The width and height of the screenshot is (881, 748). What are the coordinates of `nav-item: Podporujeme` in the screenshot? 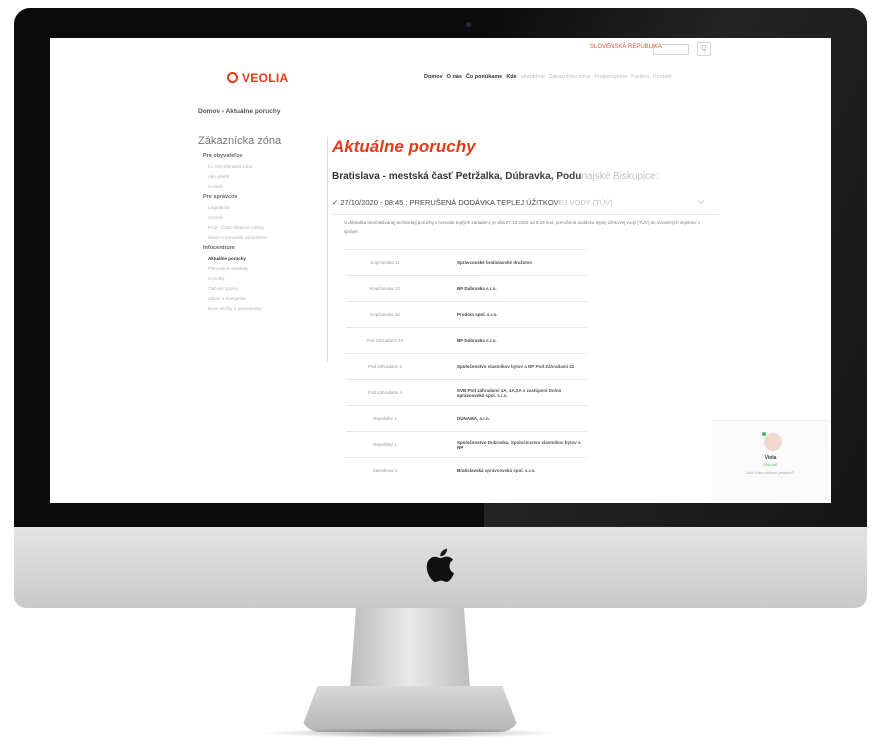 It's located at (610, 77).